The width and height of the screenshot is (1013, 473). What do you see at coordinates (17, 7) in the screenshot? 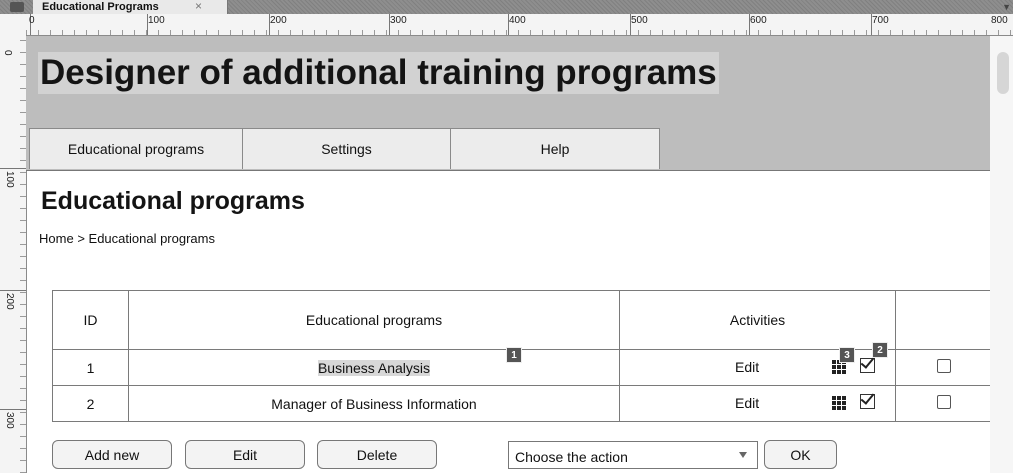
I see `app-icon` at bounding box center [17, 7].